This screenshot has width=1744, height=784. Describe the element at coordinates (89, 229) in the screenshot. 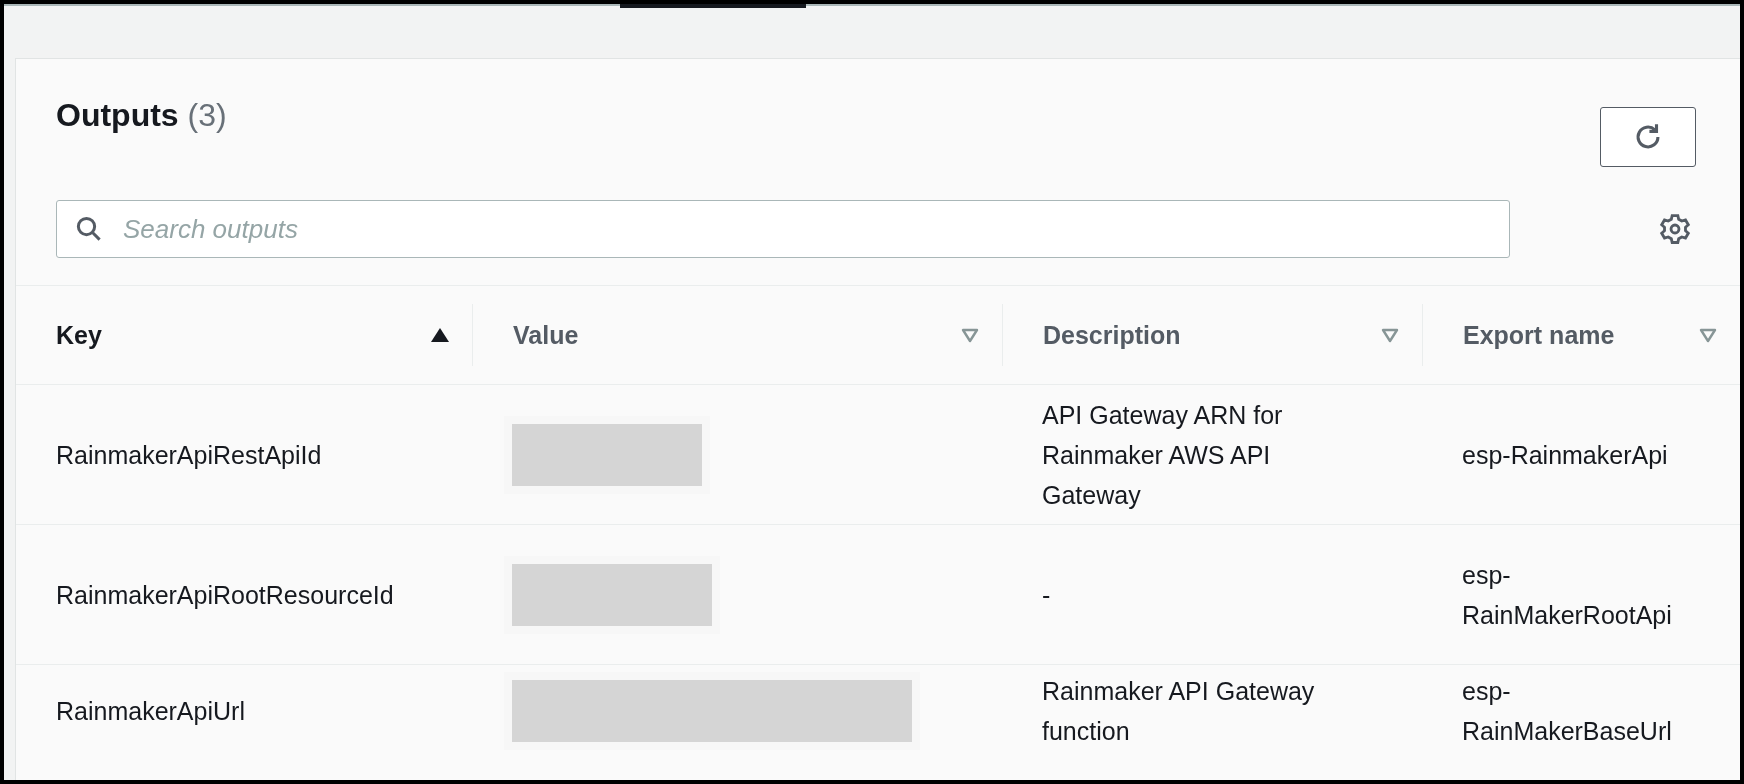

I see `search-icon` at that location.